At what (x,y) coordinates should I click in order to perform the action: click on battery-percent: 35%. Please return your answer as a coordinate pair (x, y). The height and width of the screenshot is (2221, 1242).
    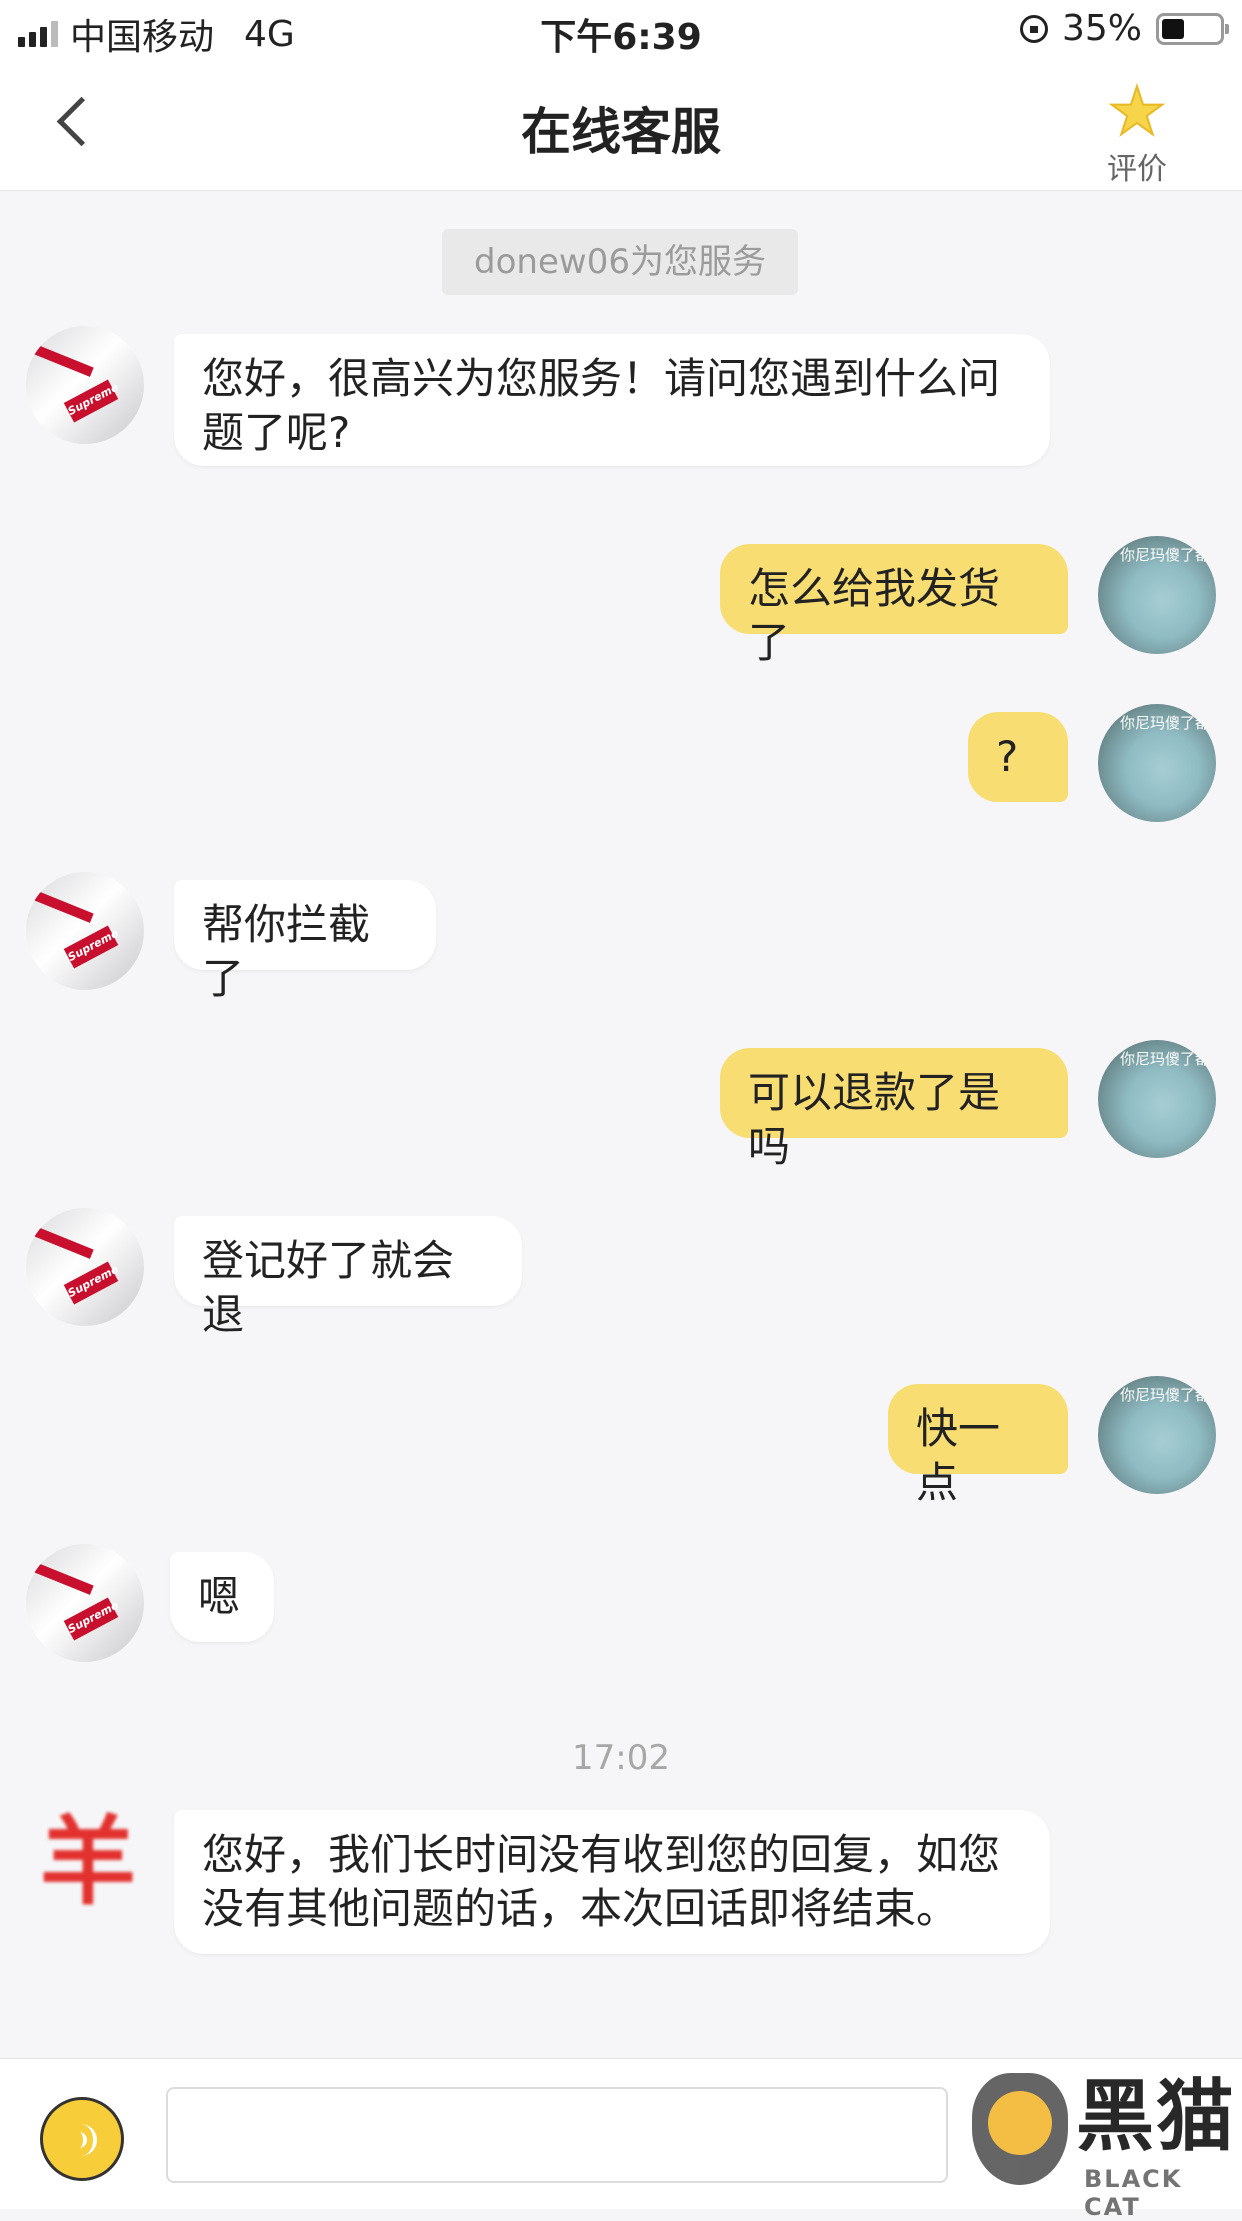
    Looking at the image, I should click on (1101, 28).